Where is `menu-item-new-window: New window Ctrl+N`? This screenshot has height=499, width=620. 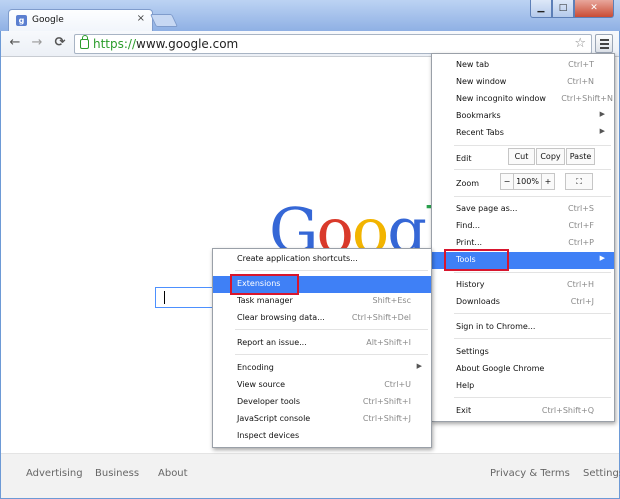 menu-item-new-window: New window Ctrl+N is located at coordinates (523, 82).